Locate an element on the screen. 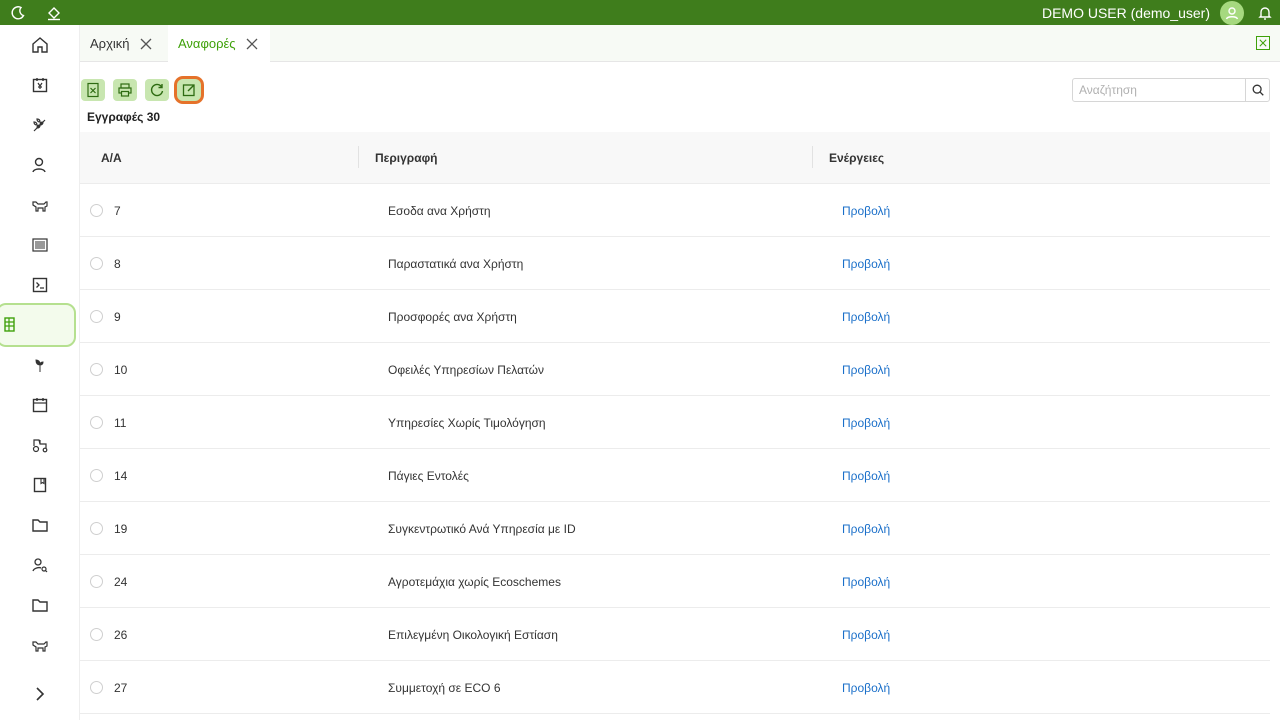  user-name: DEMO USER (demo_user) is located at coordinates (1126, 13).